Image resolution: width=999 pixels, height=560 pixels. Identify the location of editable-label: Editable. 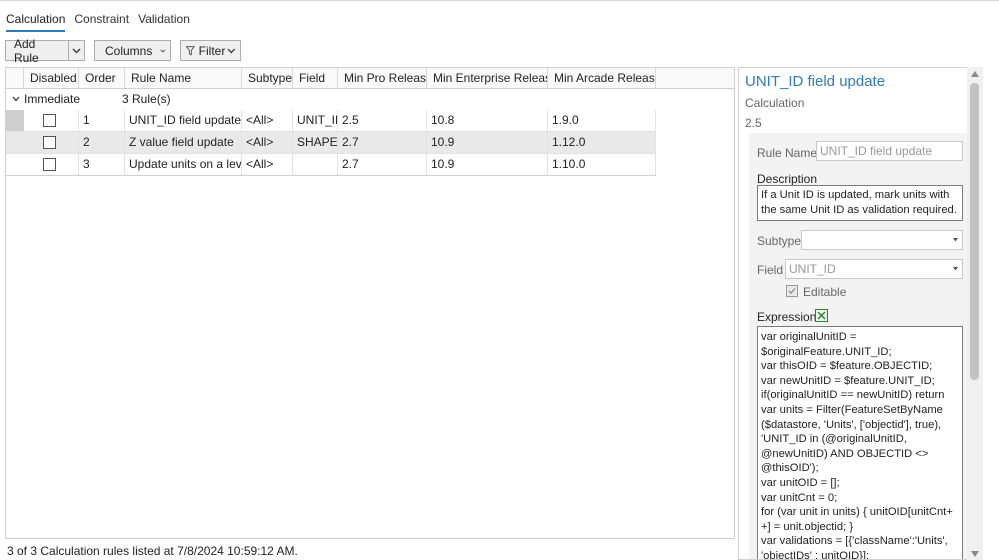
(825, 292).